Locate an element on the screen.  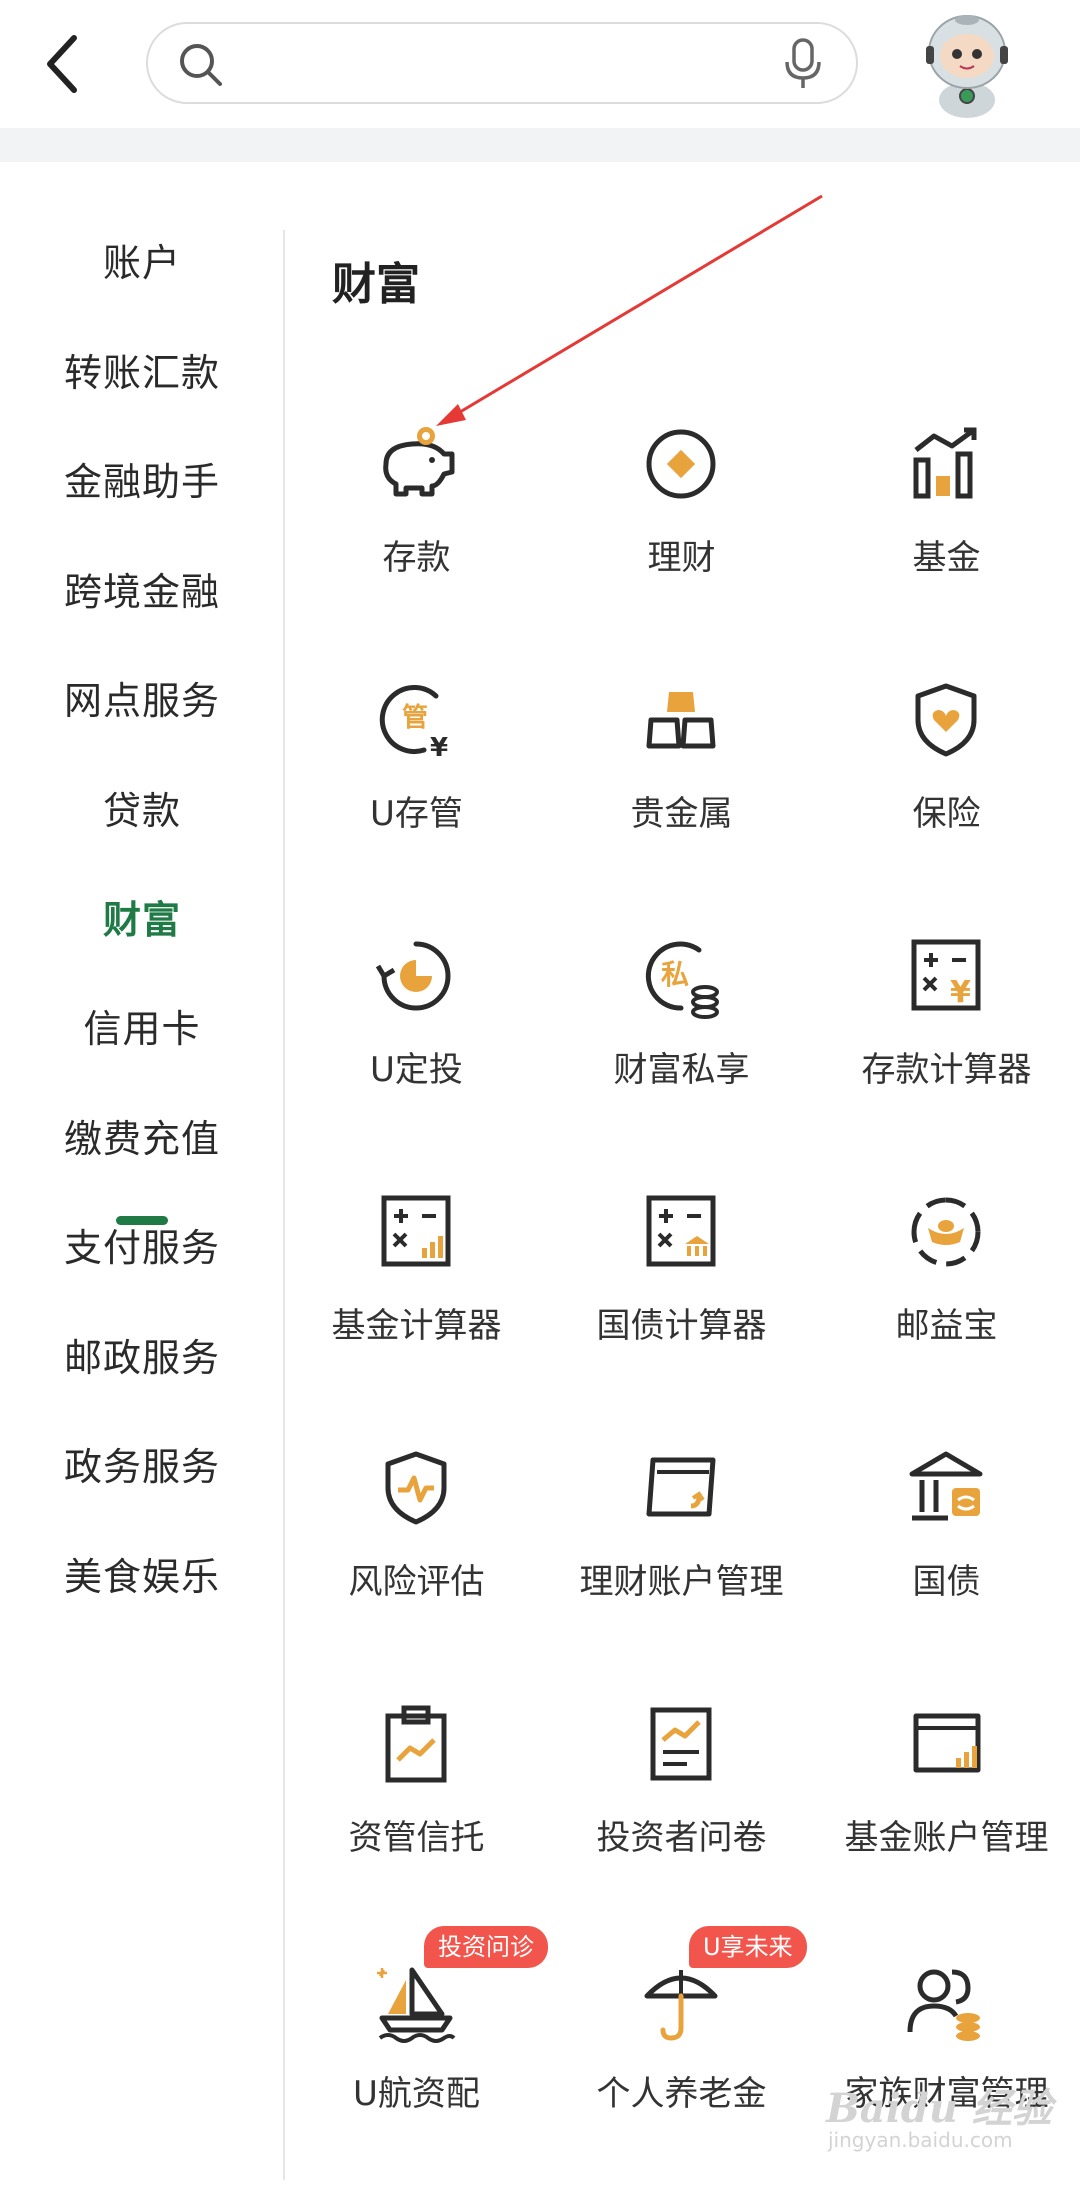
calculator-bank-icon is located at coordinates (681, 1231).